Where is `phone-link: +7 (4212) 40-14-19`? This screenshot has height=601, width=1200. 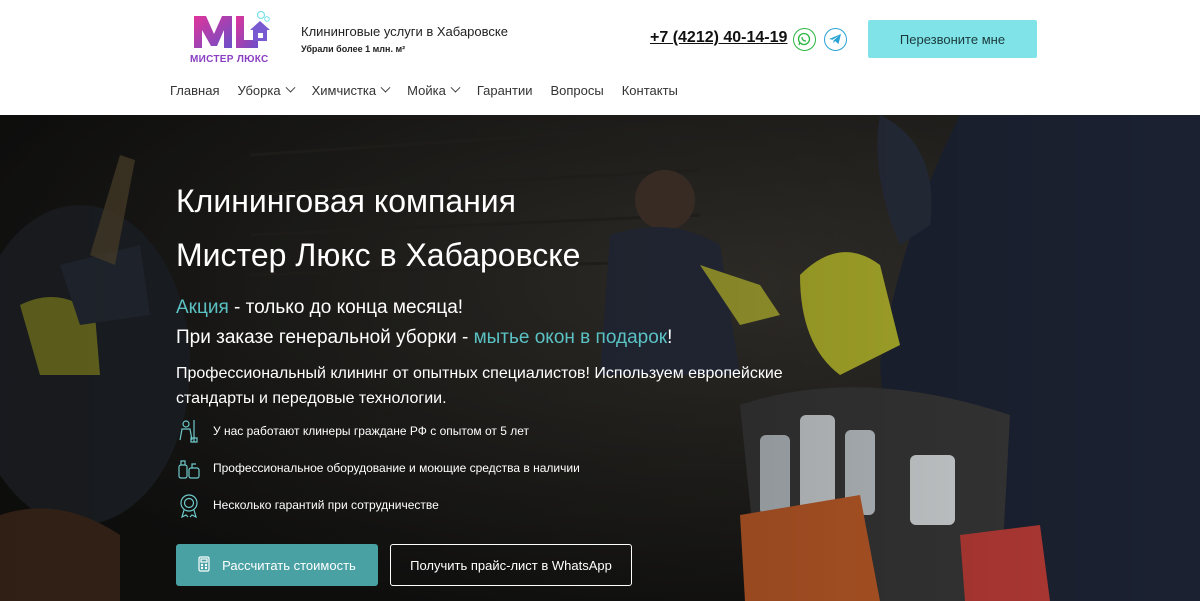 phone-link: +7 (4212) 40-14-19 is located at coordinates (718, 38).